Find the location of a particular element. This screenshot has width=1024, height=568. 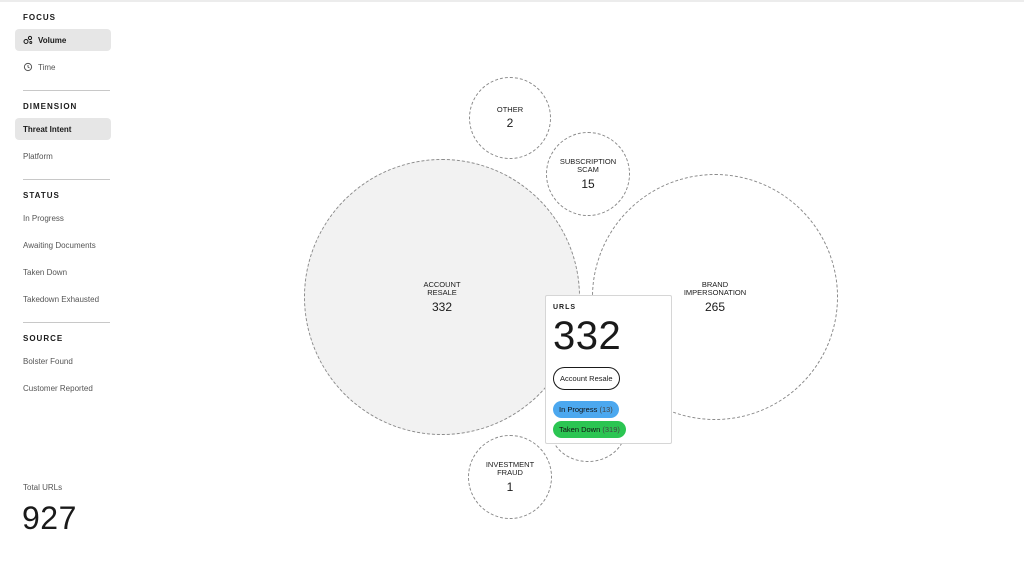

status-item-taken-down: Taken Down is located at coordinates (63, 272).